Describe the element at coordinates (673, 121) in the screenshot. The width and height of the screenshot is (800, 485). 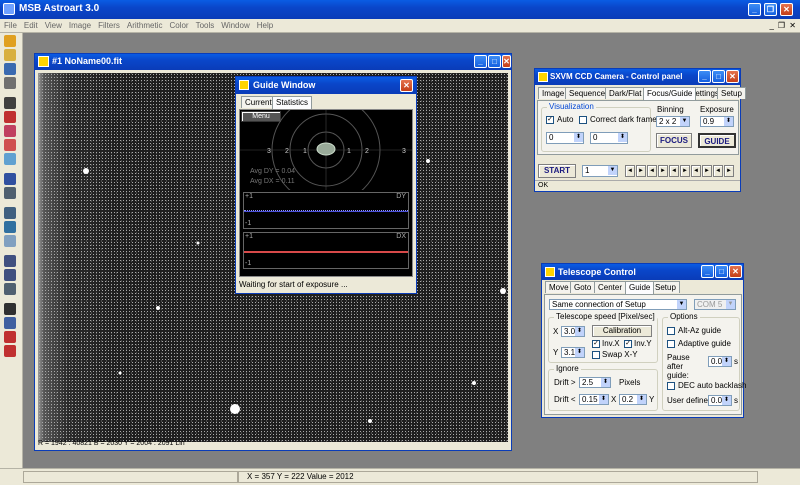
I see `binning-select: 2 x 2 ▼` at that location.